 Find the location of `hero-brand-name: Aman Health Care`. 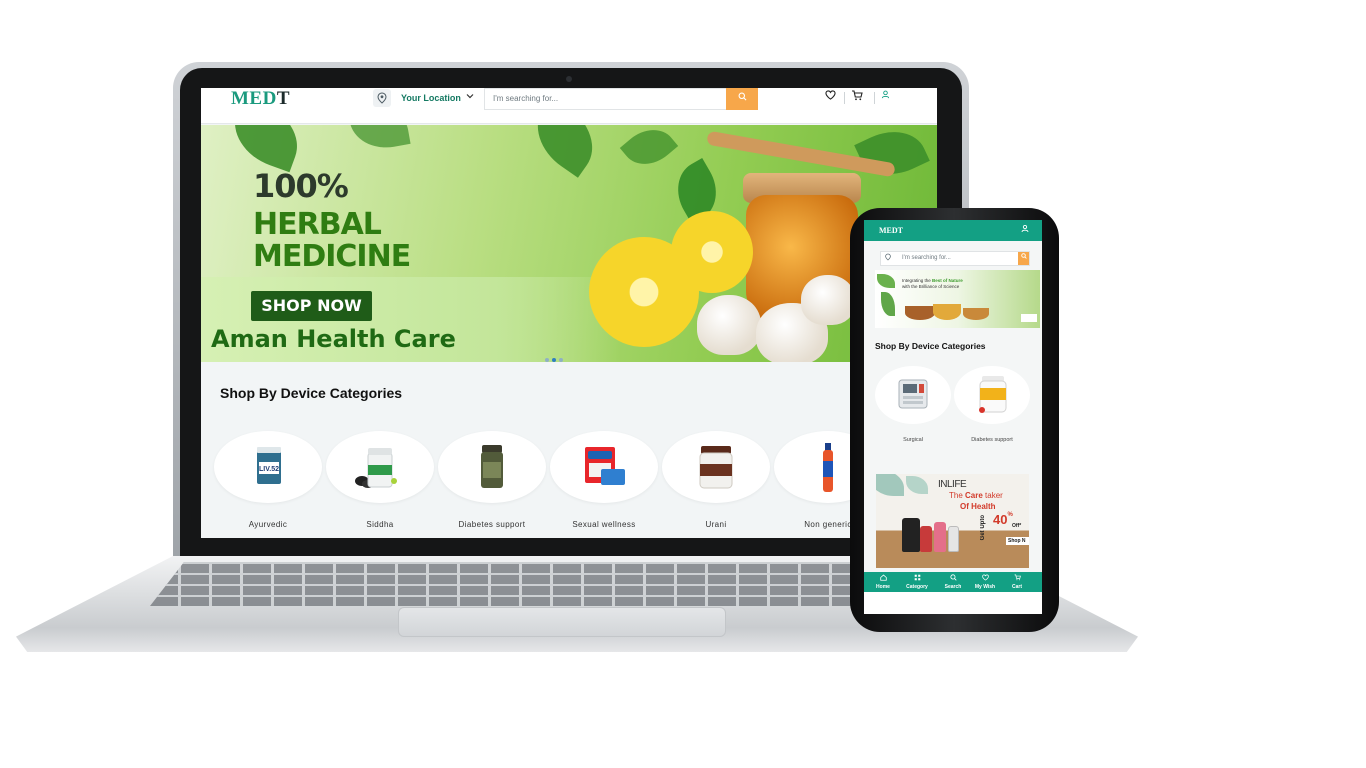

hero-brand-name: Aman Health Care is located at coordinates (333, 339).